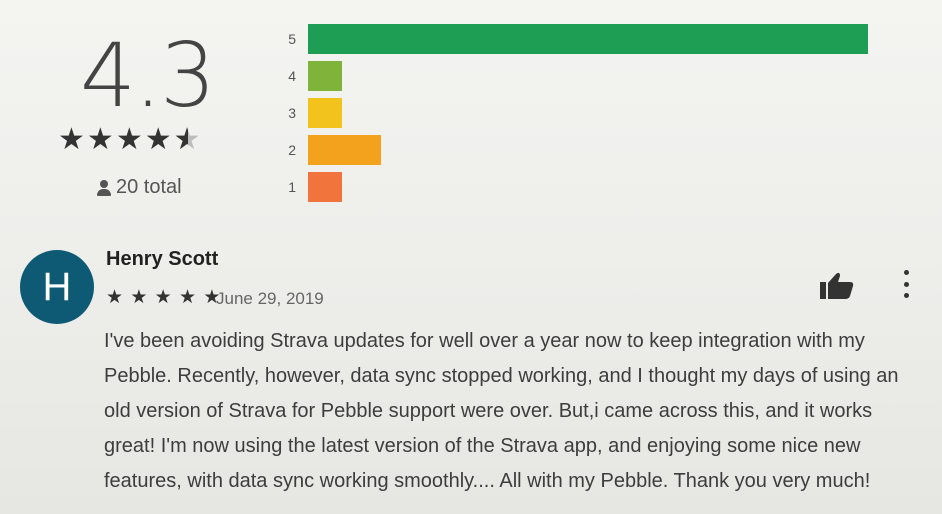  I want to click on histogram-row-2: 2, so click(325, 150).